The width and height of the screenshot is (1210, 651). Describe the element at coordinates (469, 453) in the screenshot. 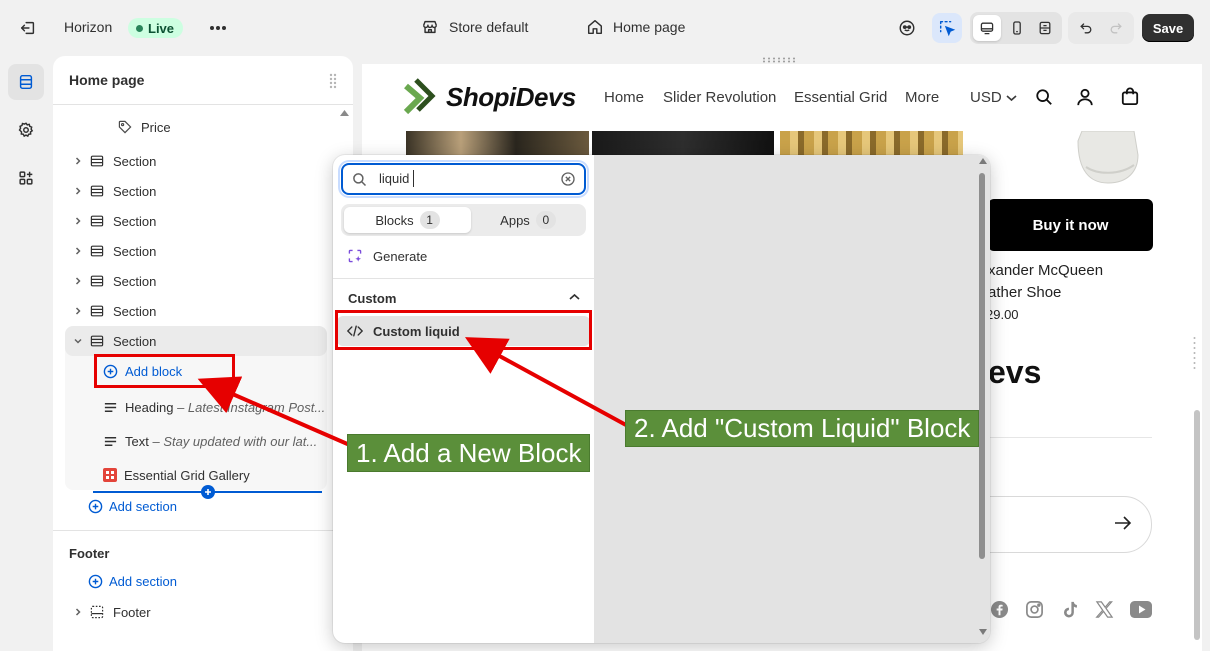

I see `callout-step1: 1. Add a New Block` at that location.